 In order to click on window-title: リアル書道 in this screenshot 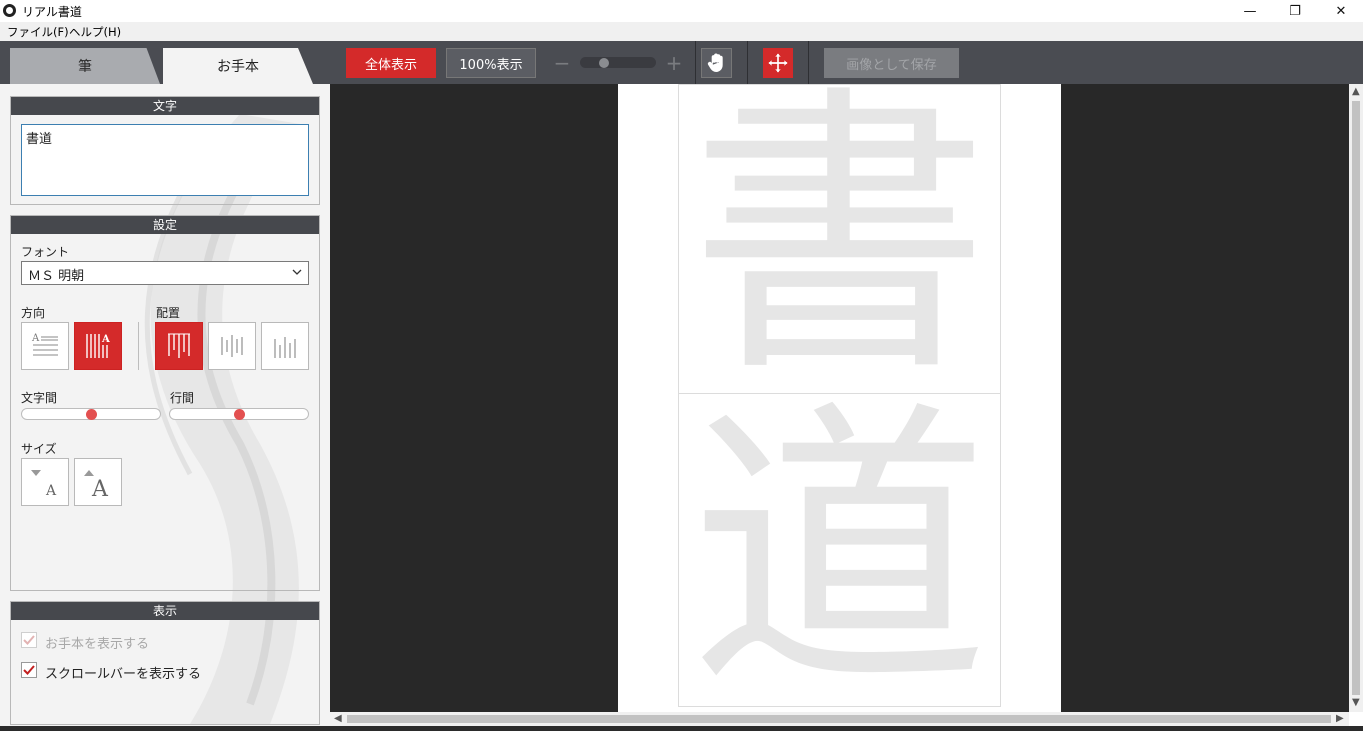, I will do `click(52, 12)`.